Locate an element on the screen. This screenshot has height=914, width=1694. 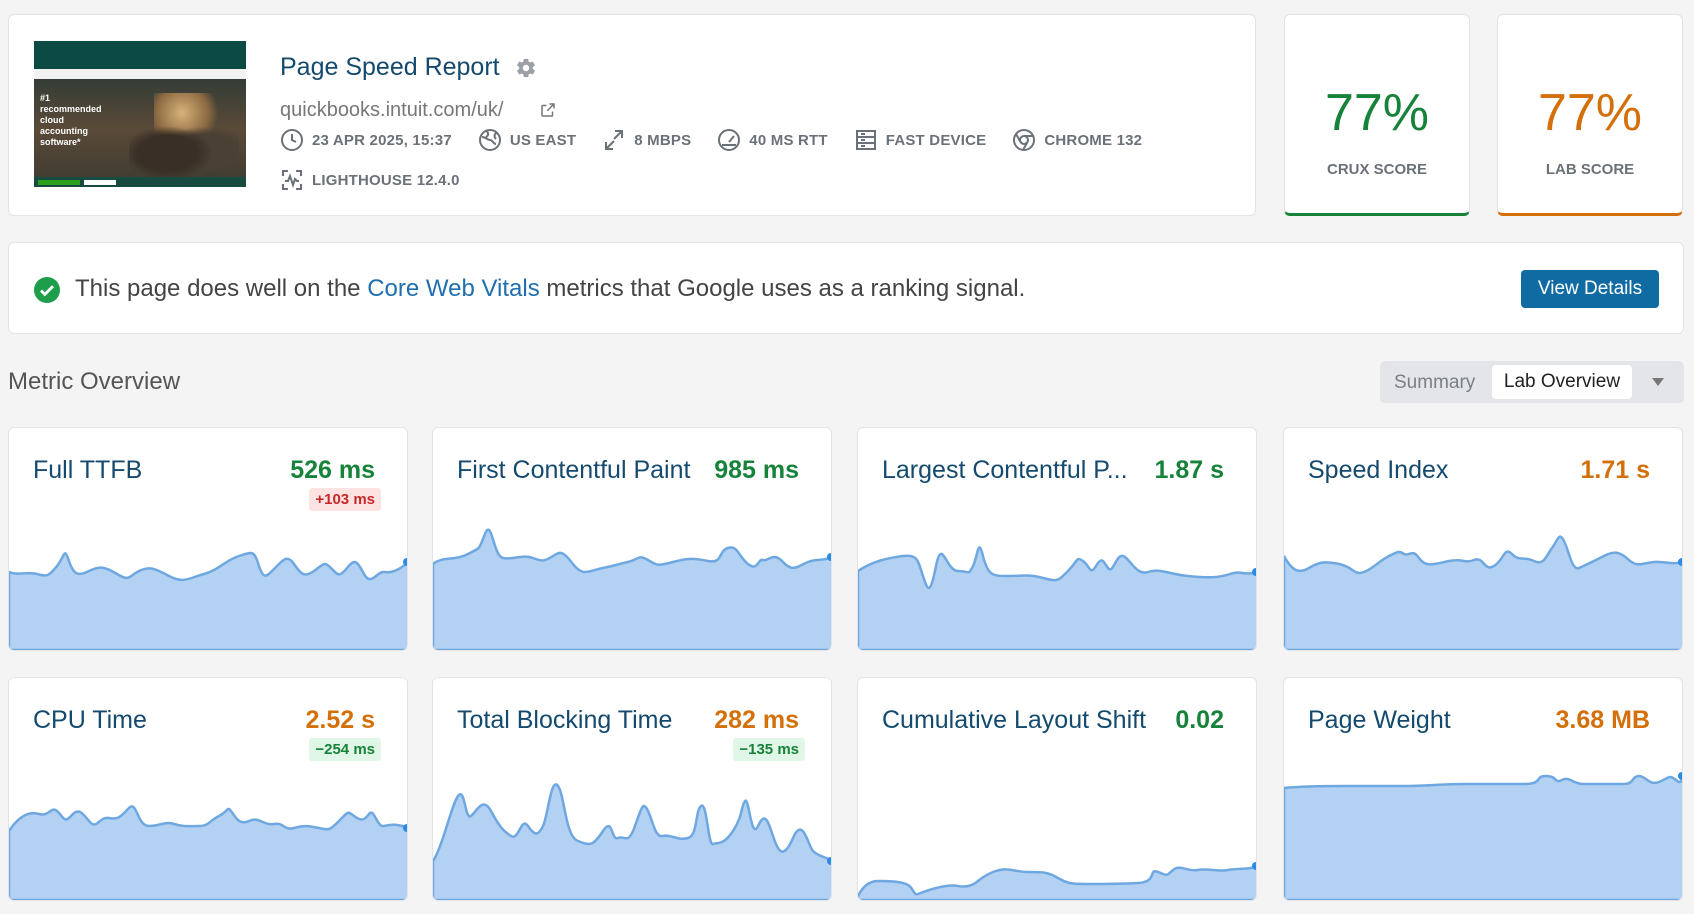
device-icon is located at coordinates (865, 140).